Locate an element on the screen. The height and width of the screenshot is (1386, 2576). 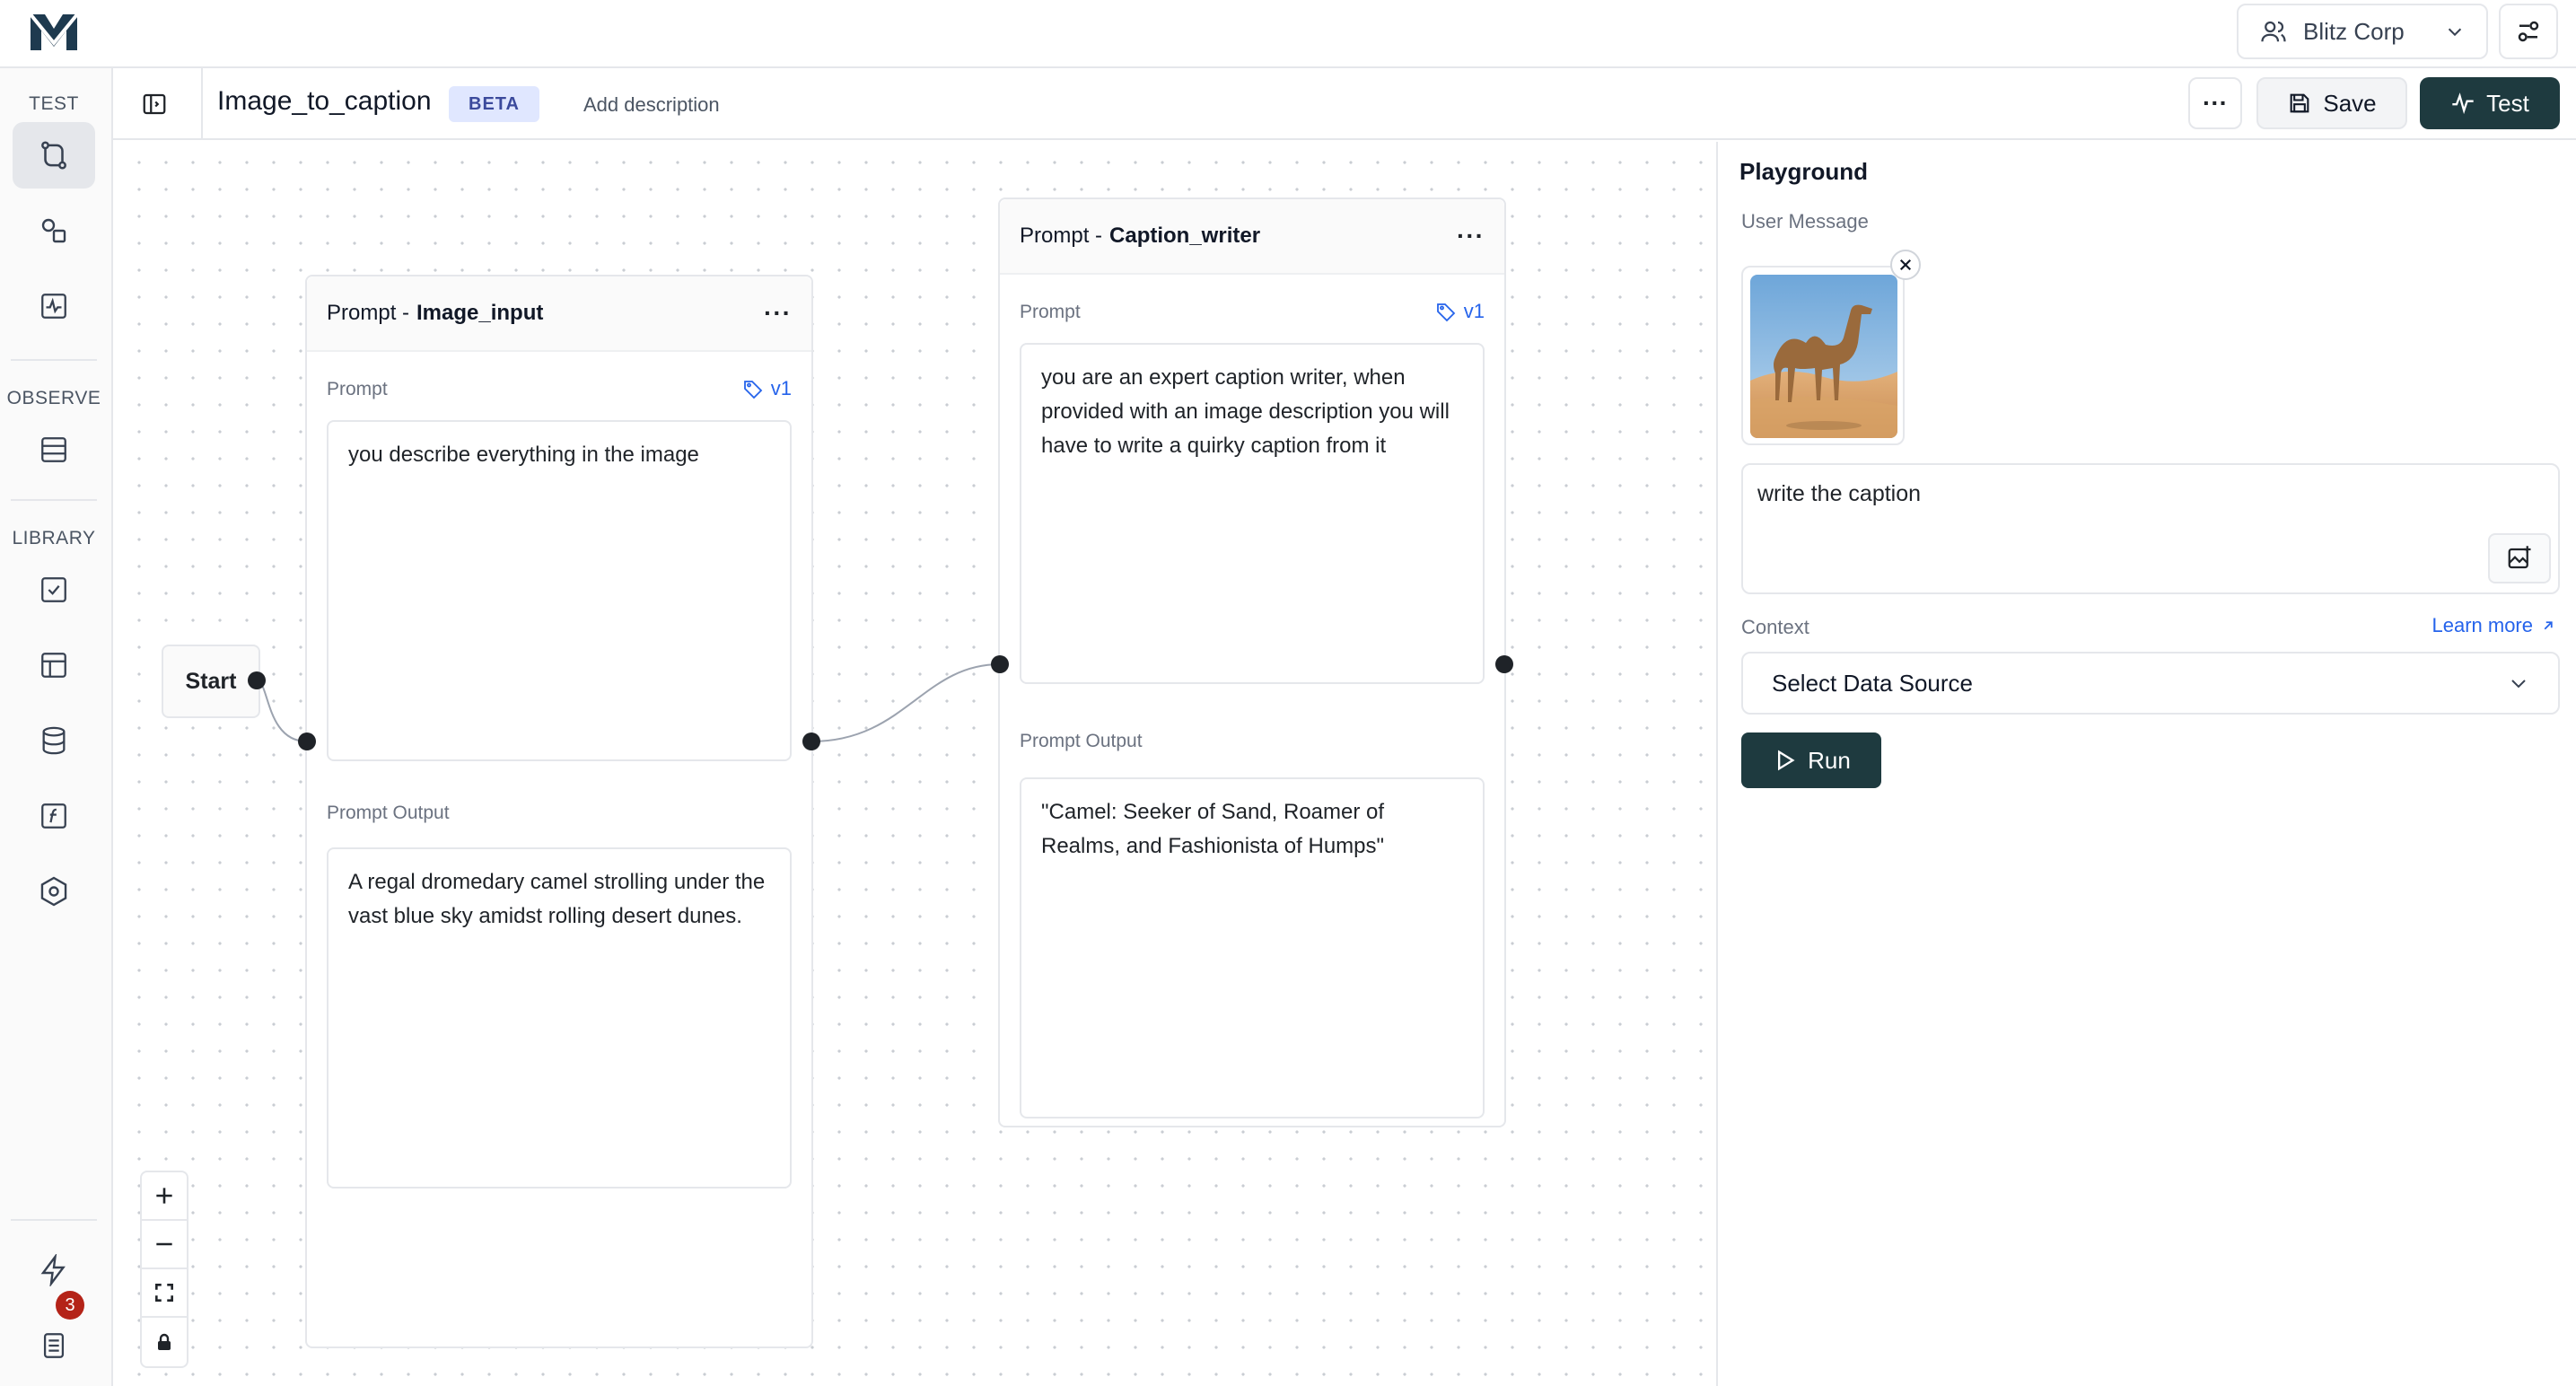
header-divider is located at coordinates (202, 104).